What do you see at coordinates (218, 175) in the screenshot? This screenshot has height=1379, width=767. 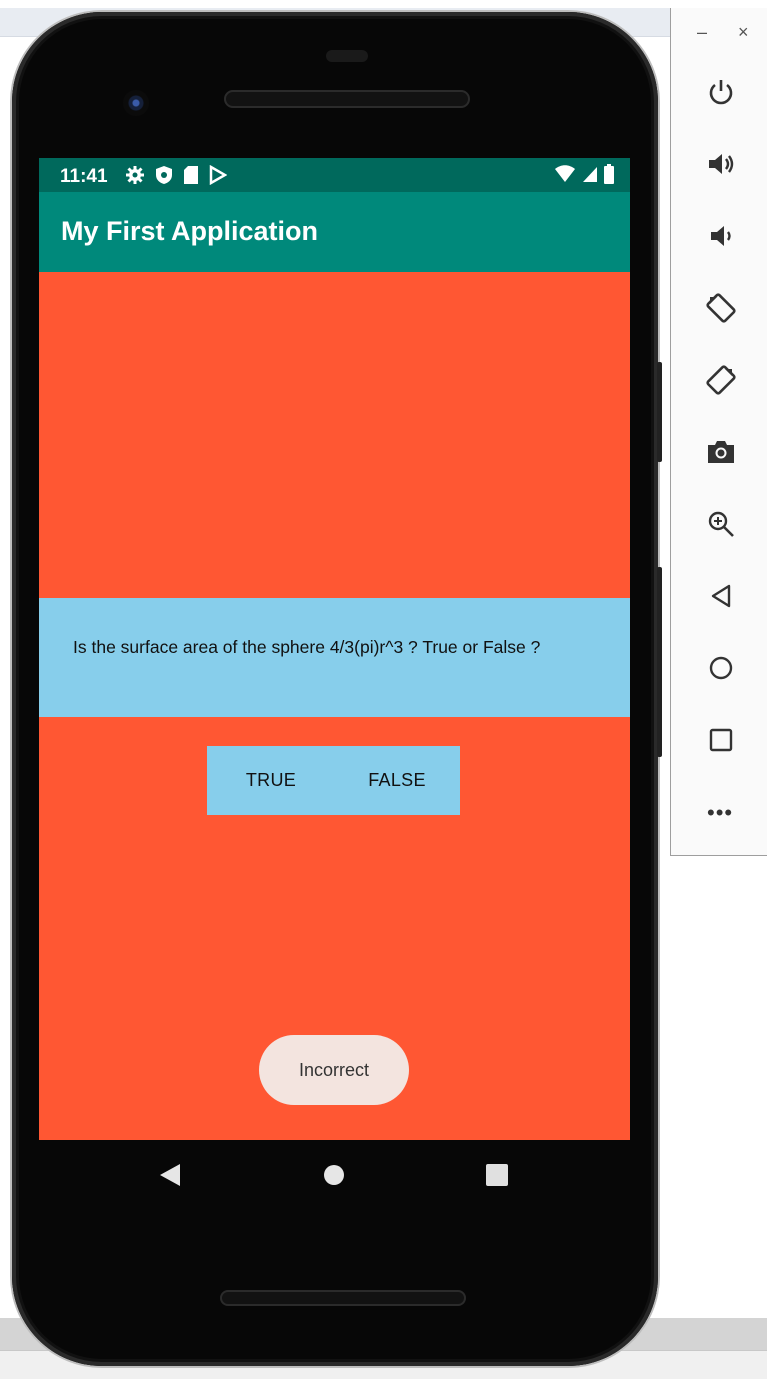 I see `play-store-icon` at bounding box center [218, 175].